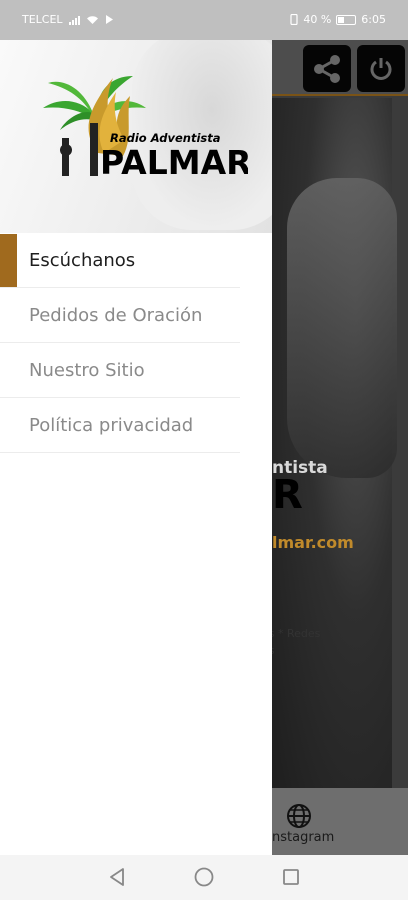 This screenshot has height=900, width=408. Describe the element at coordinates (8, 260) in the screenshot. I see `active-indicator` at that location.